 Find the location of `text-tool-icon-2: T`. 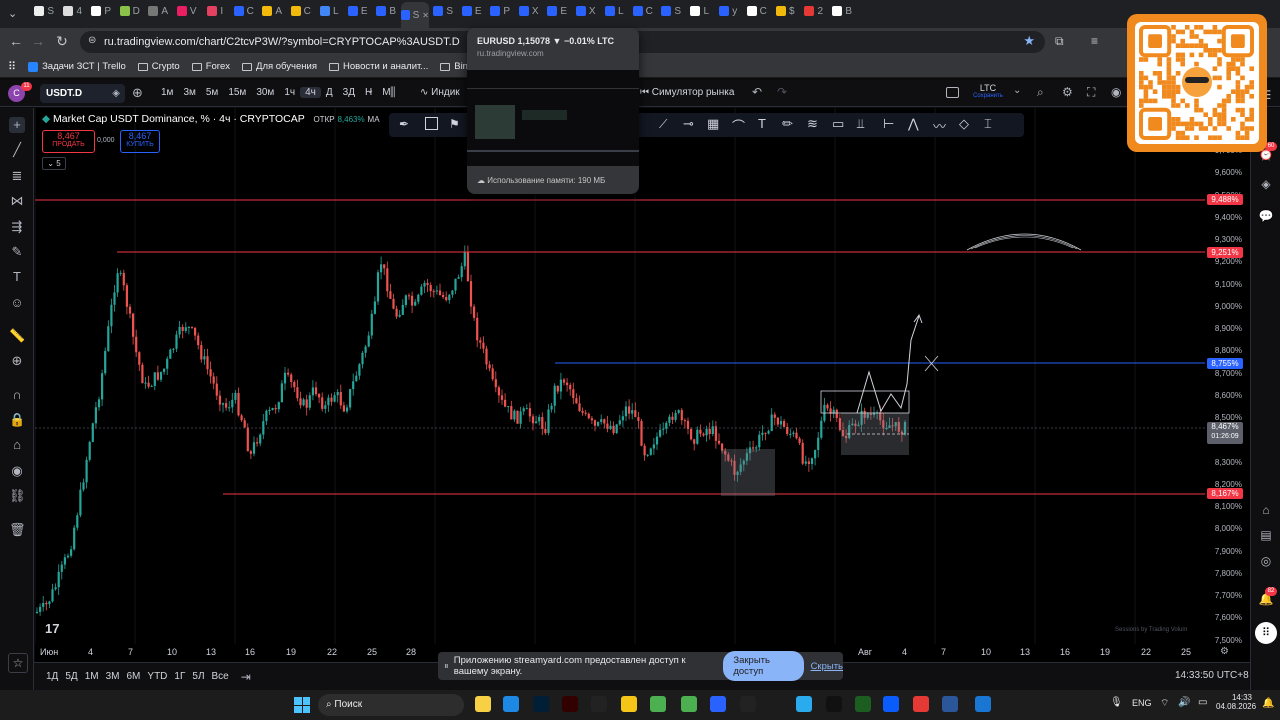

text-tool-icon-2: T is located at coordinates (762, 123).